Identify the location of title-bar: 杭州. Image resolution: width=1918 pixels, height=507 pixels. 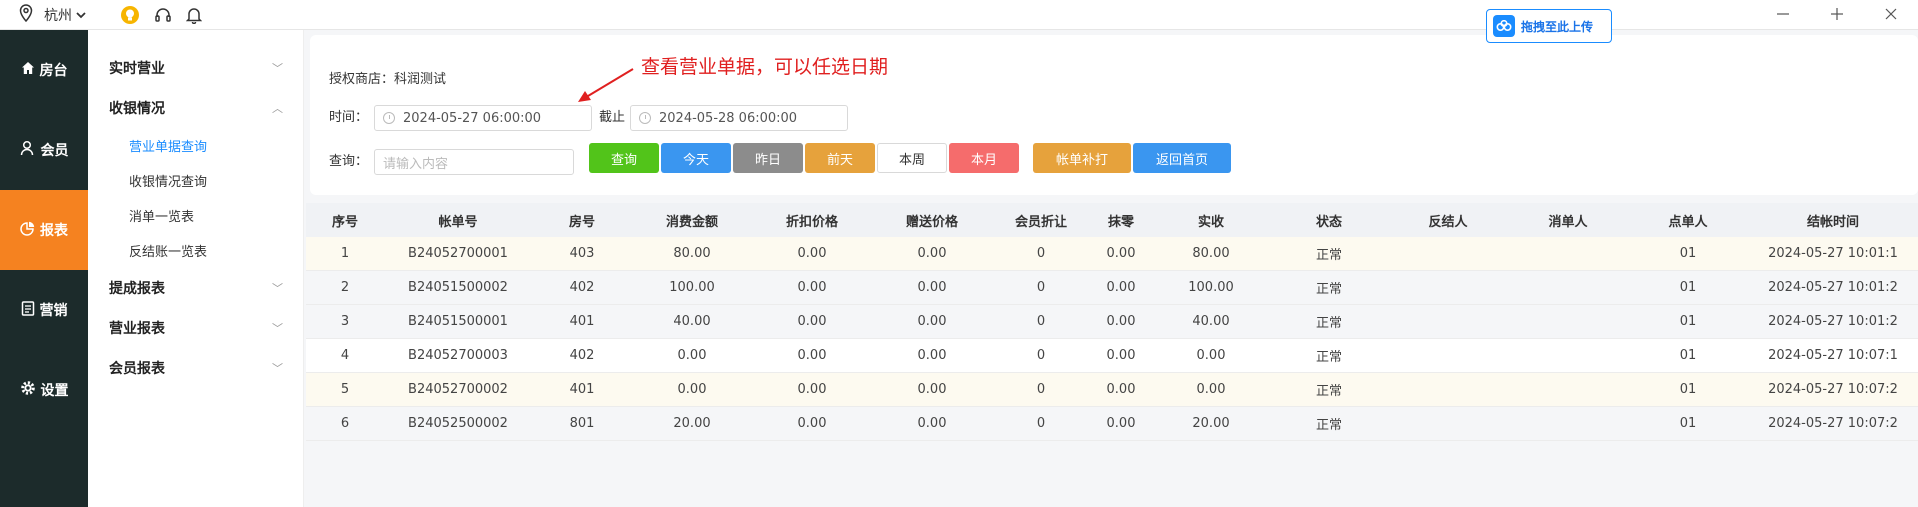
(959, 15).